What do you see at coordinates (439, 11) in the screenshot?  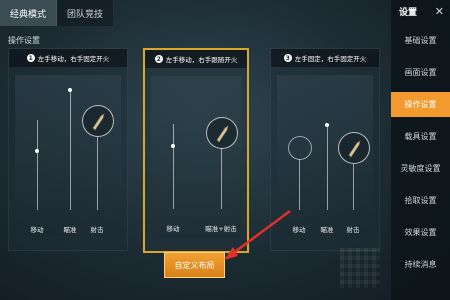 I see `close-icon: ✕` at bounding box center [439, 11].